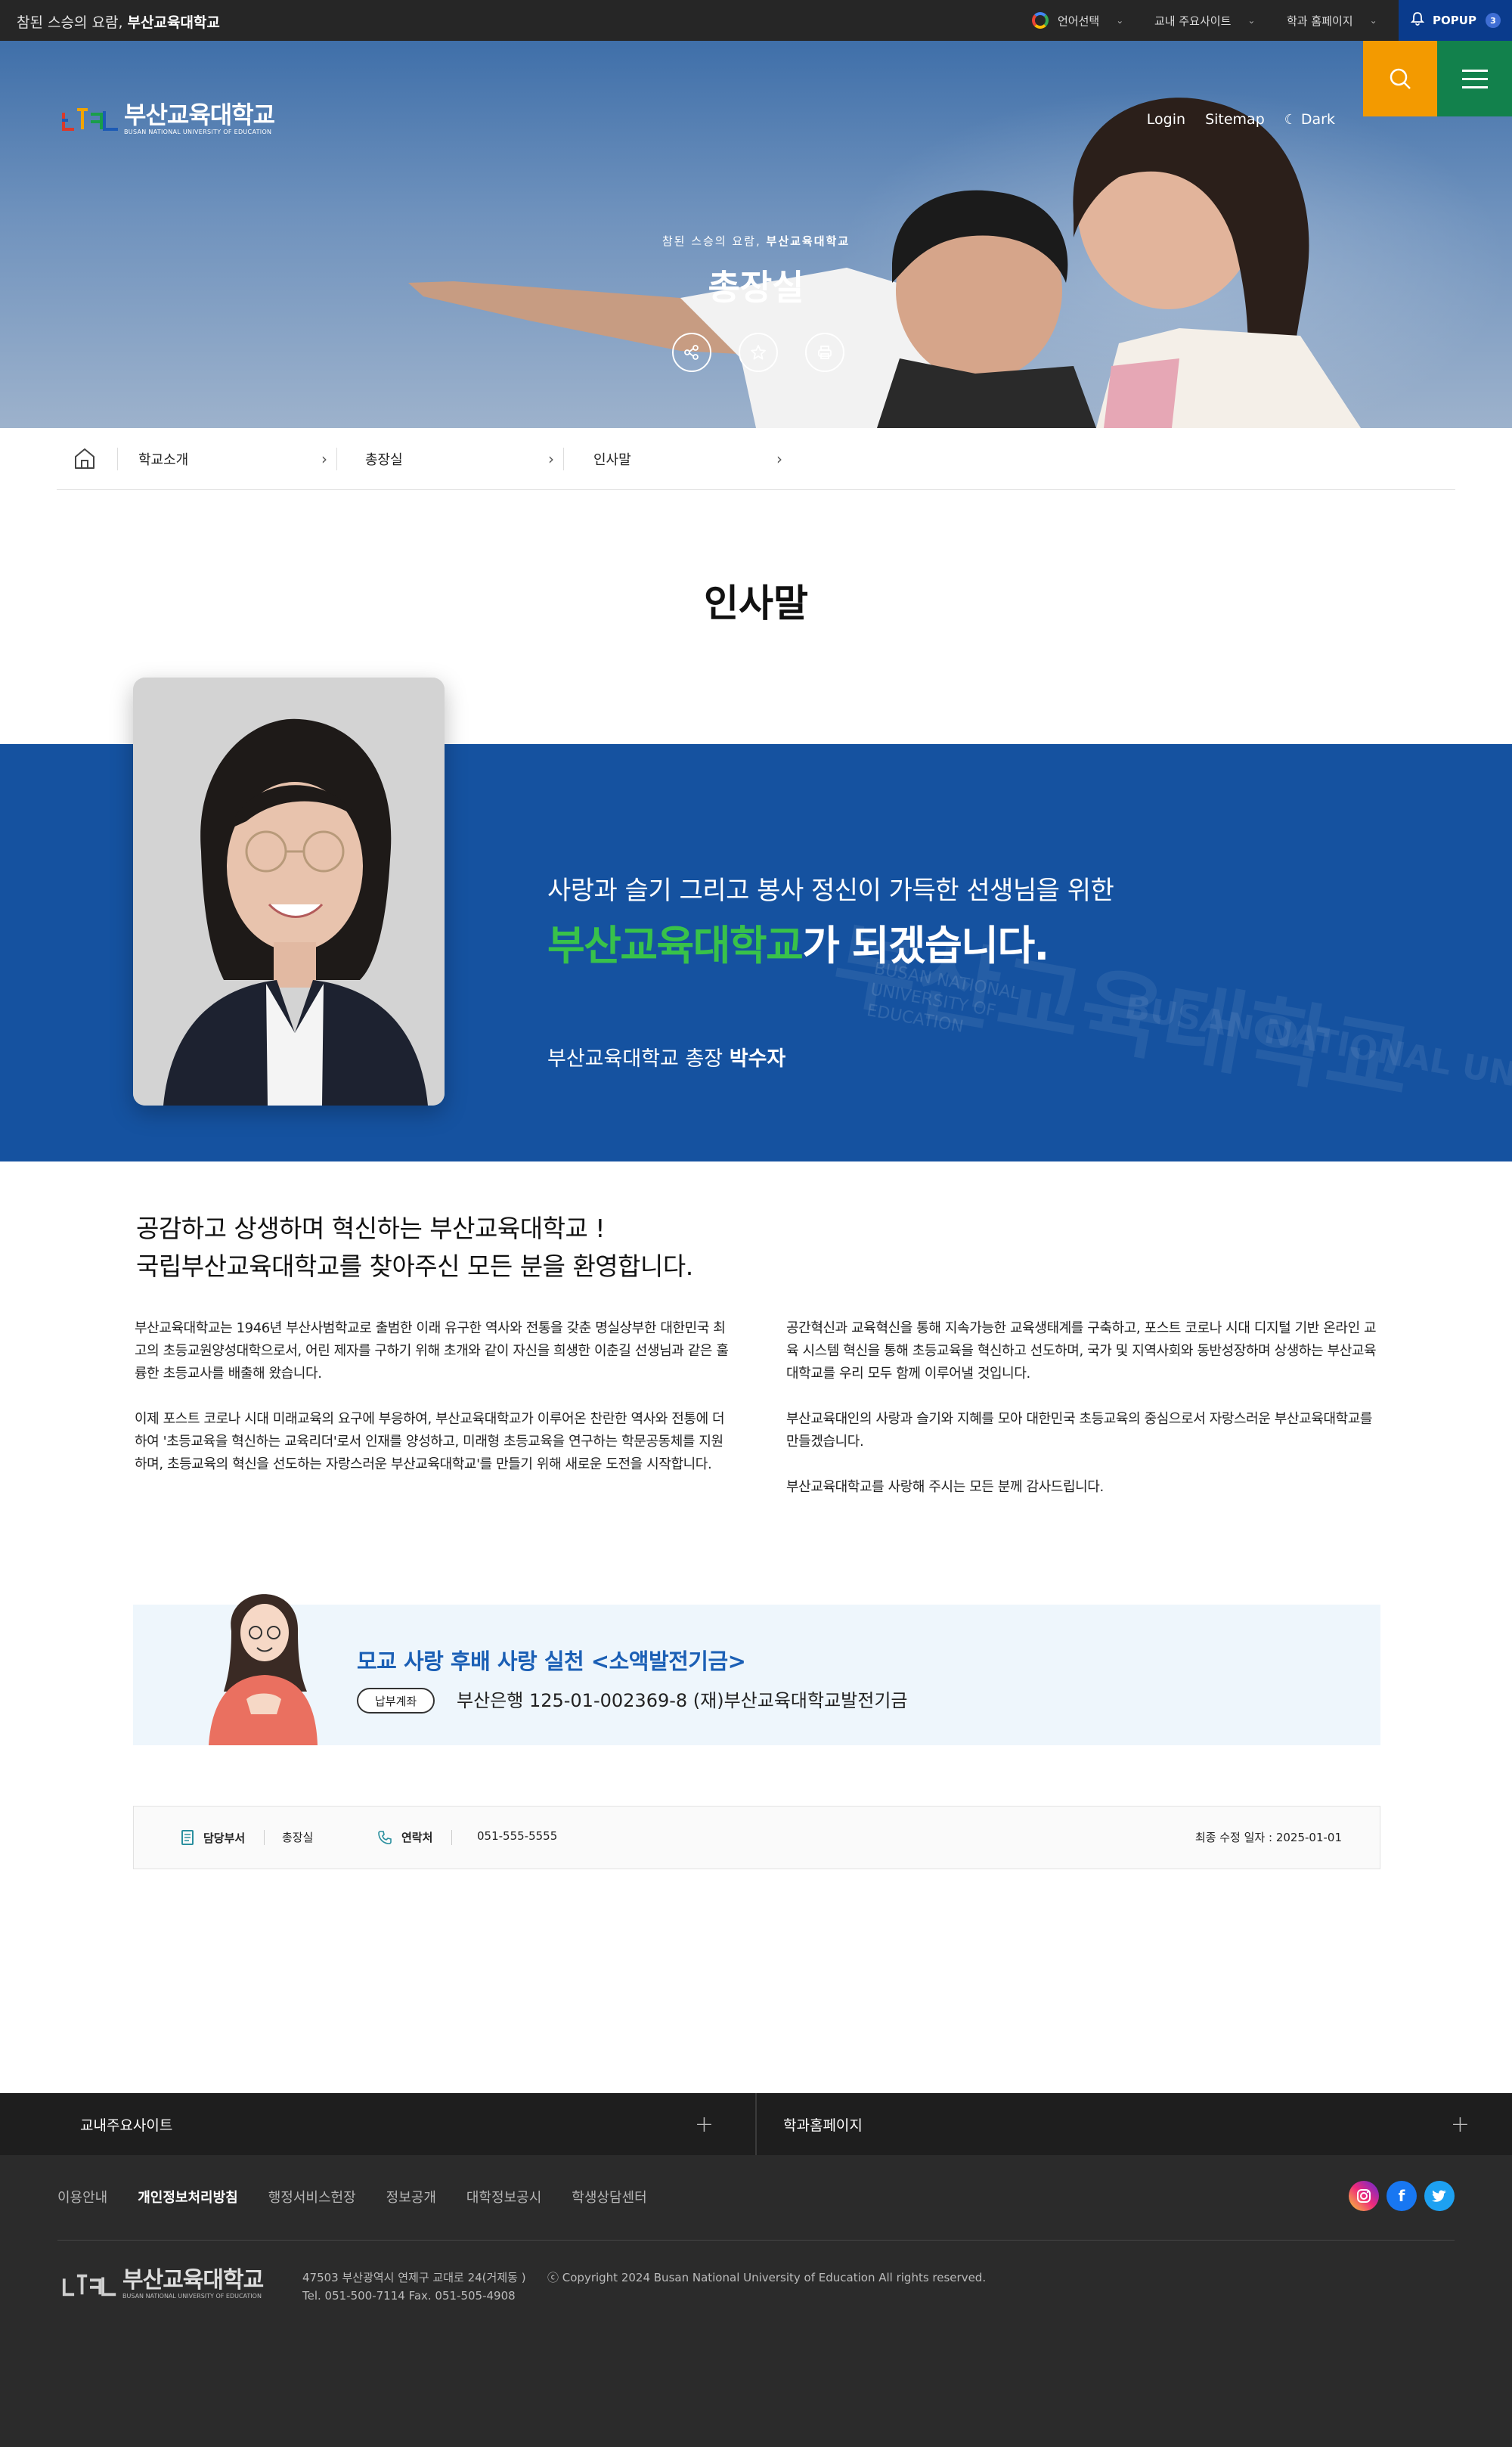  Describe the element at coordinates (823, 2125) in the screenshot. I see `footer-dept-homepage-label: 학과홈페이지` at that location.